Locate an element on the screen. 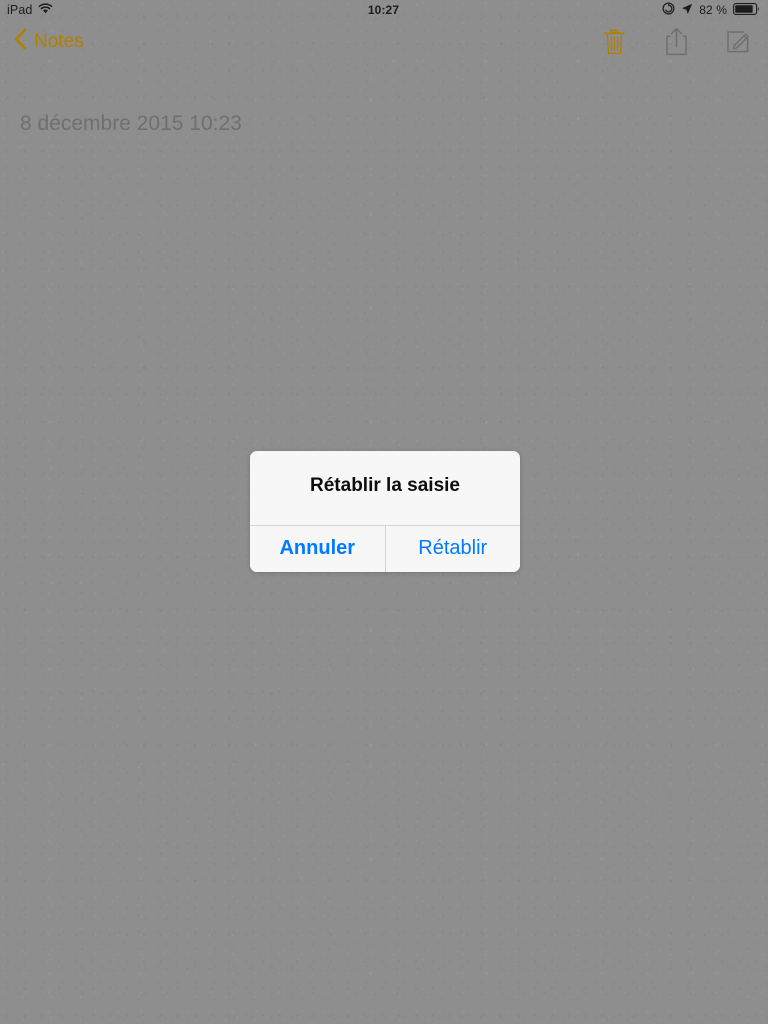 This screenshot has width=768, height=1024. alert-content: Rétablir la saisie is located at coordinates (385, 488).